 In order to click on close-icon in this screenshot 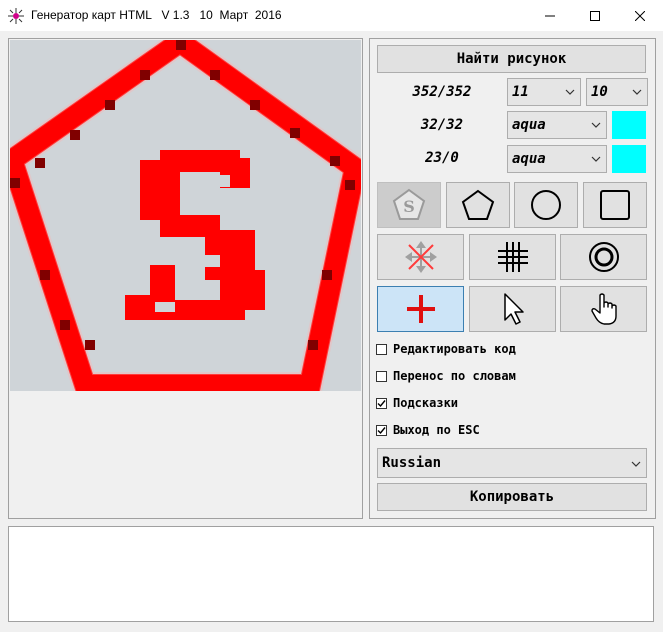, I will do `click(639, 15)`.